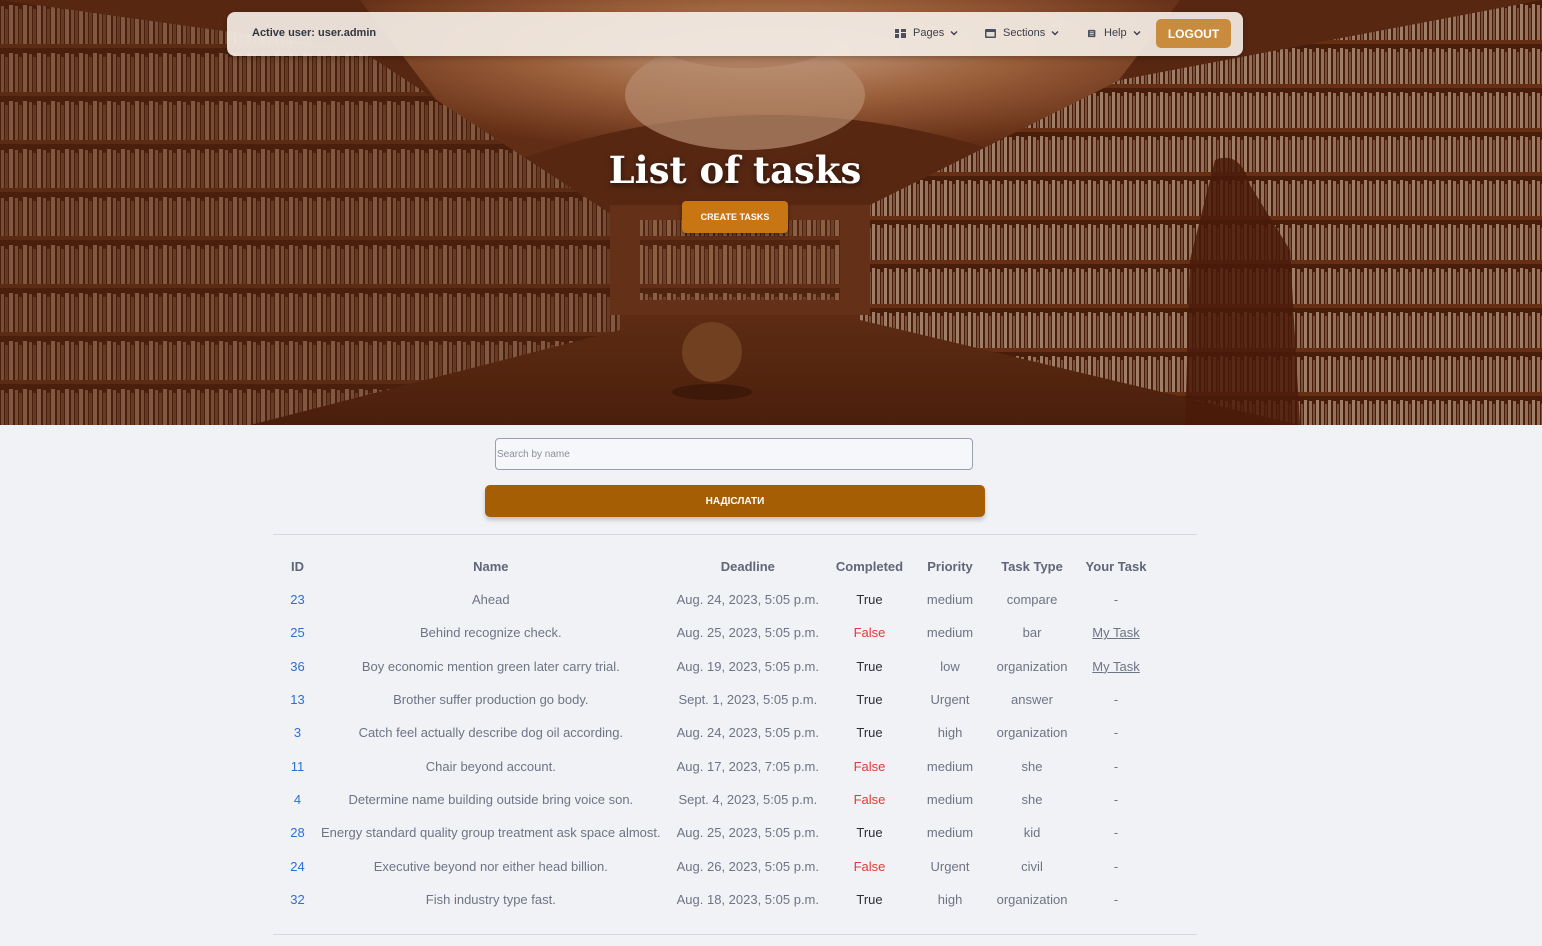  Describe the element at coordinates (1114, 33) in the screenshot. I see `nav-menu-help: Help` at that location.